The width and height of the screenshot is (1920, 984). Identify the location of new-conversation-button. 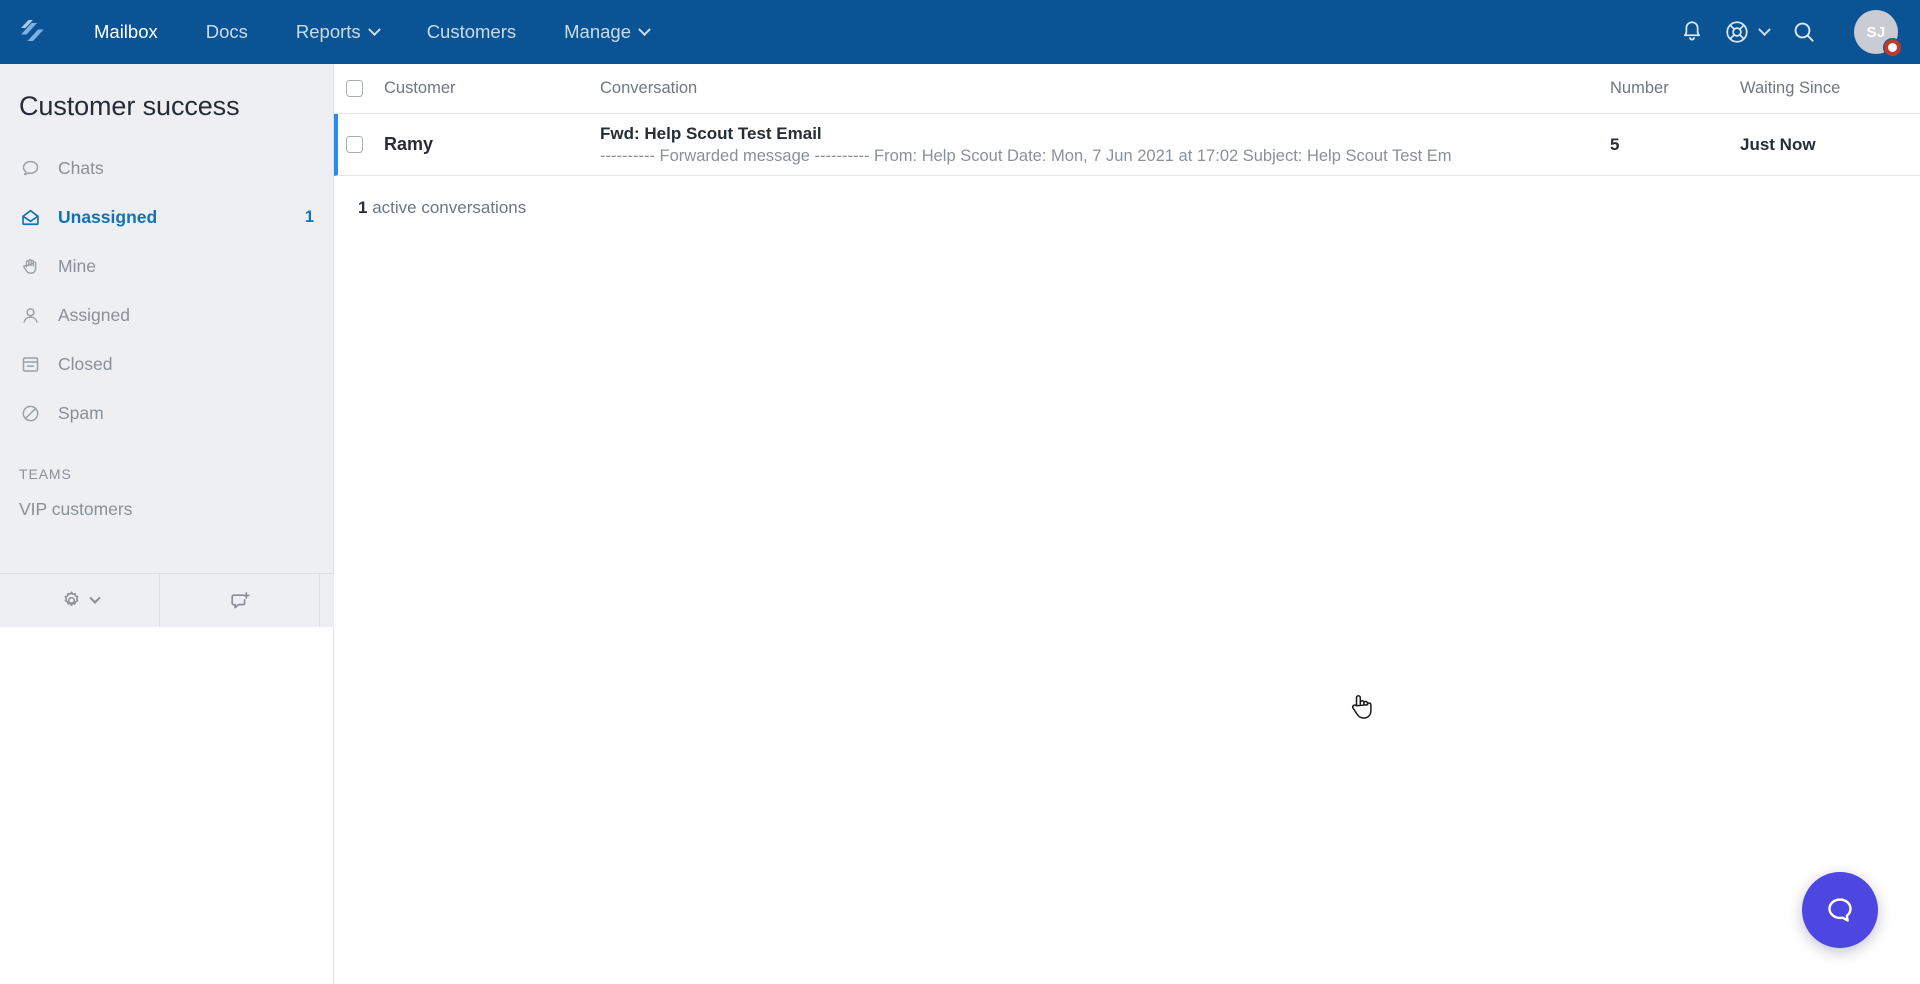
(240, 600).